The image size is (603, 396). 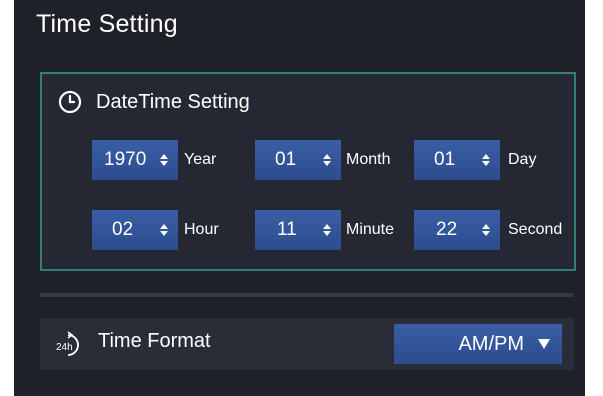 What do you see at coordinates (154, 341) in the screenshot?
I see `time-format-label: Time Format` at bounding box center [154, 341].